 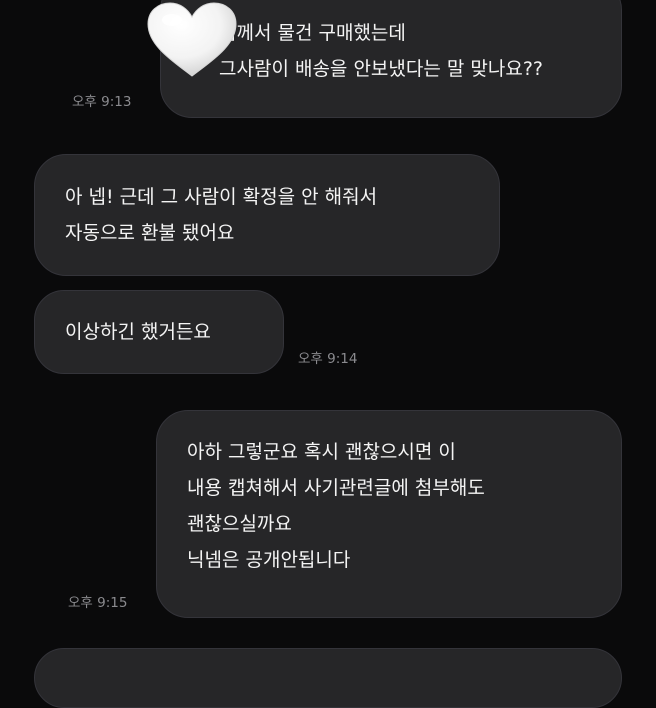 I want to click on message-line: 내용 캡쳐해서 사기관련글에 첨부해도, so click(x=336, y=488).